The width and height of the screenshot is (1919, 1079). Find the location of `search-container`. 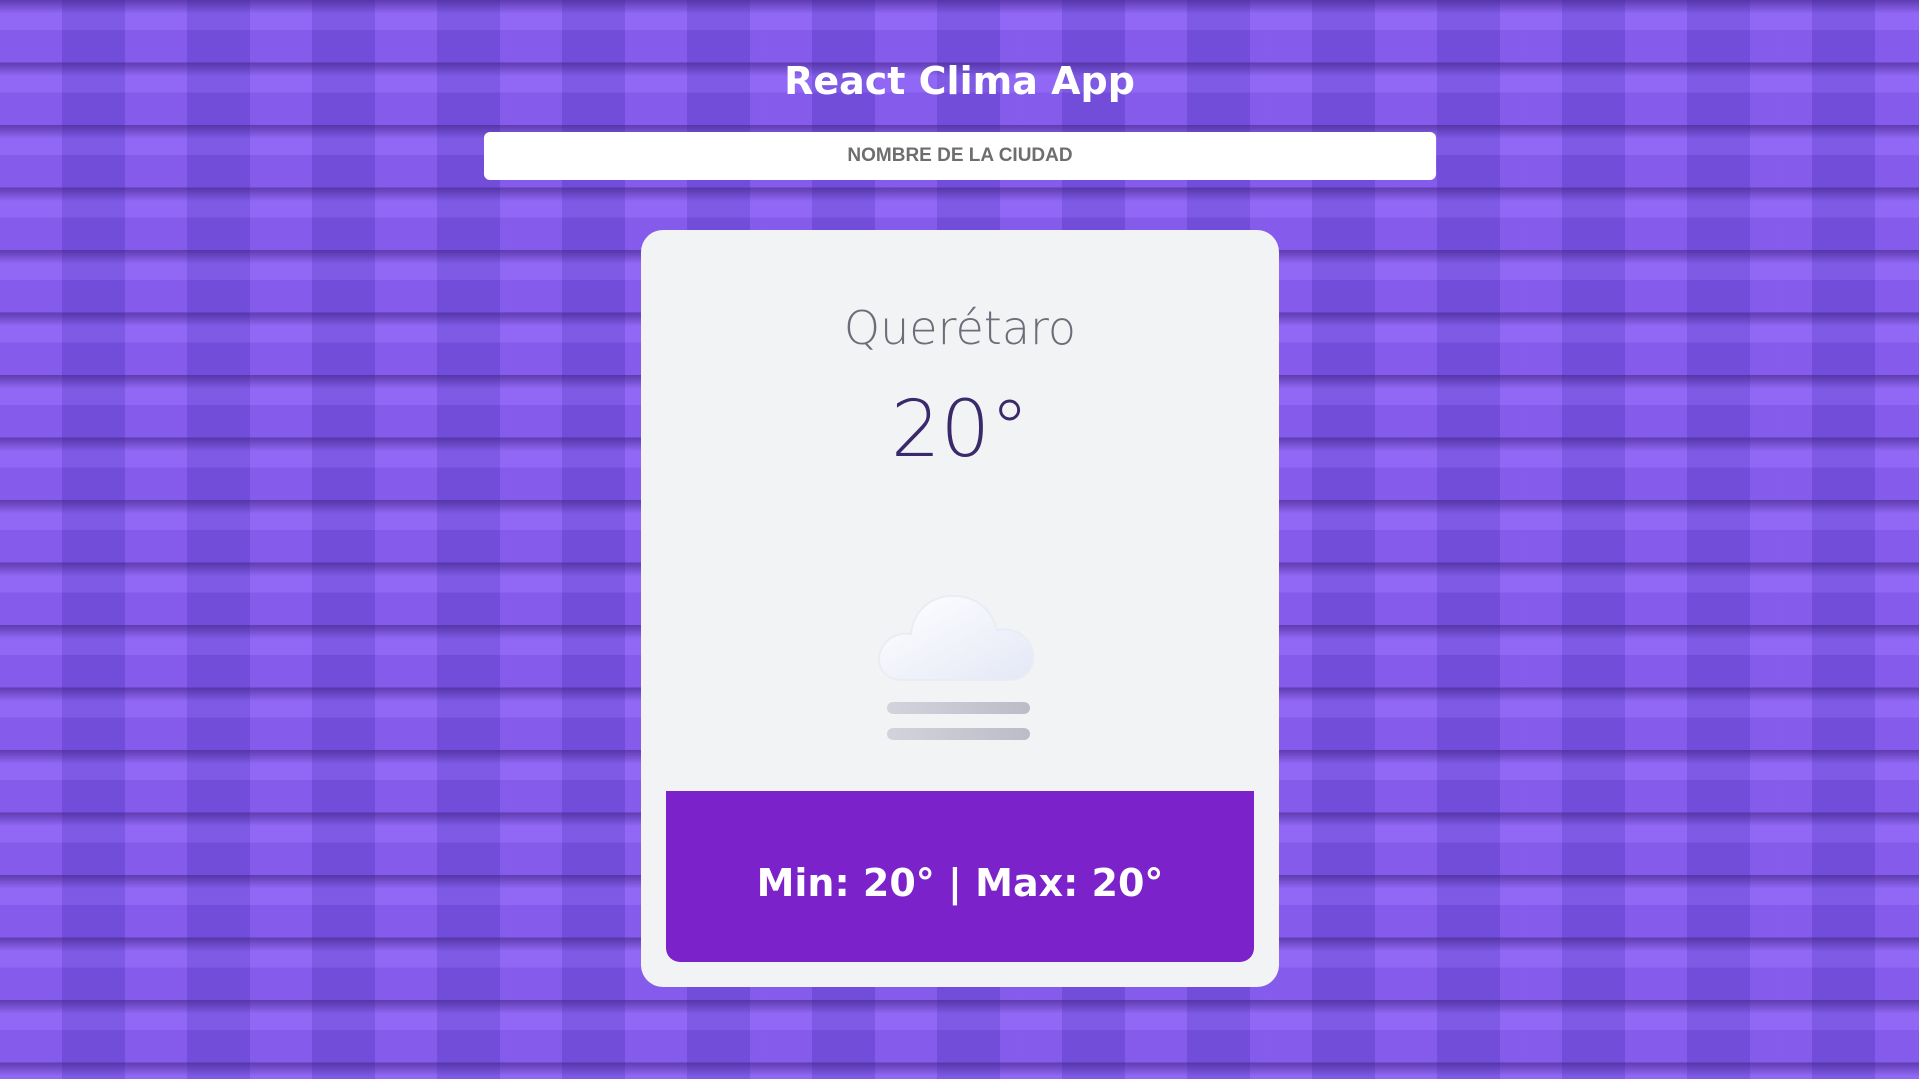

search-container is located at coordinates (960, 156).